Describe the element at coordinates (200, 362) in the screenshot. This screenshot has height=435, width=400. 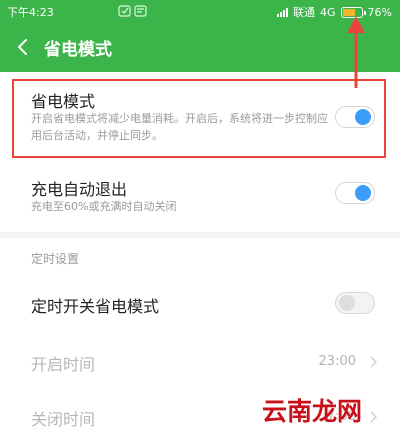
I see `start-time-row: 开启时间 23:00` at that location.